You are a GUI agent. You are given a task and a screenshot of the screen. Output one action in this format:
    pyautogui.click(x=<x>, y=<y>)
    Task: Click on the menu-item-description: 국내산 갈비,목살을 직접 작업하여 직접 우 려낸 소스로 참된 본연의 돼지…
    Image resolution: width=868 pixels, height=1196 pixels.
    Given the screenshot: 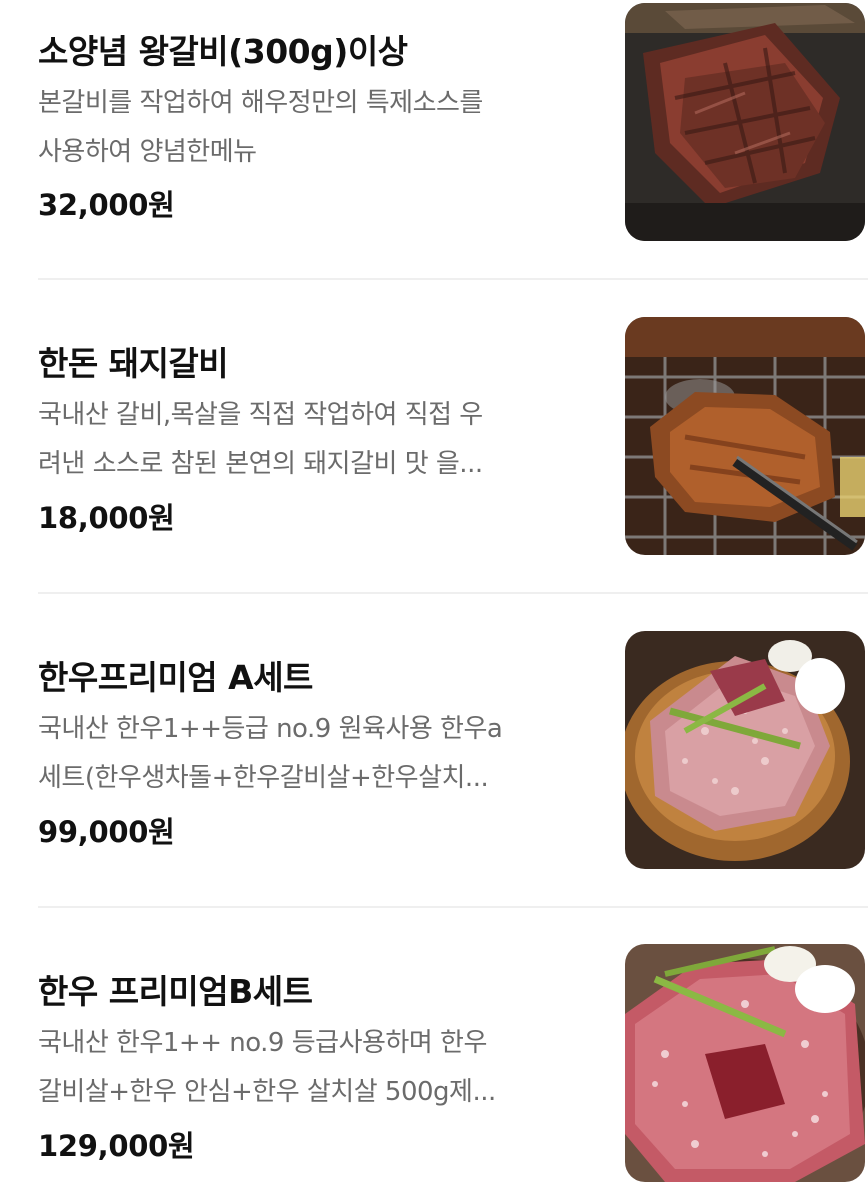 What is the action you would take?
    pyautogui.click(x=318, y=440)
    